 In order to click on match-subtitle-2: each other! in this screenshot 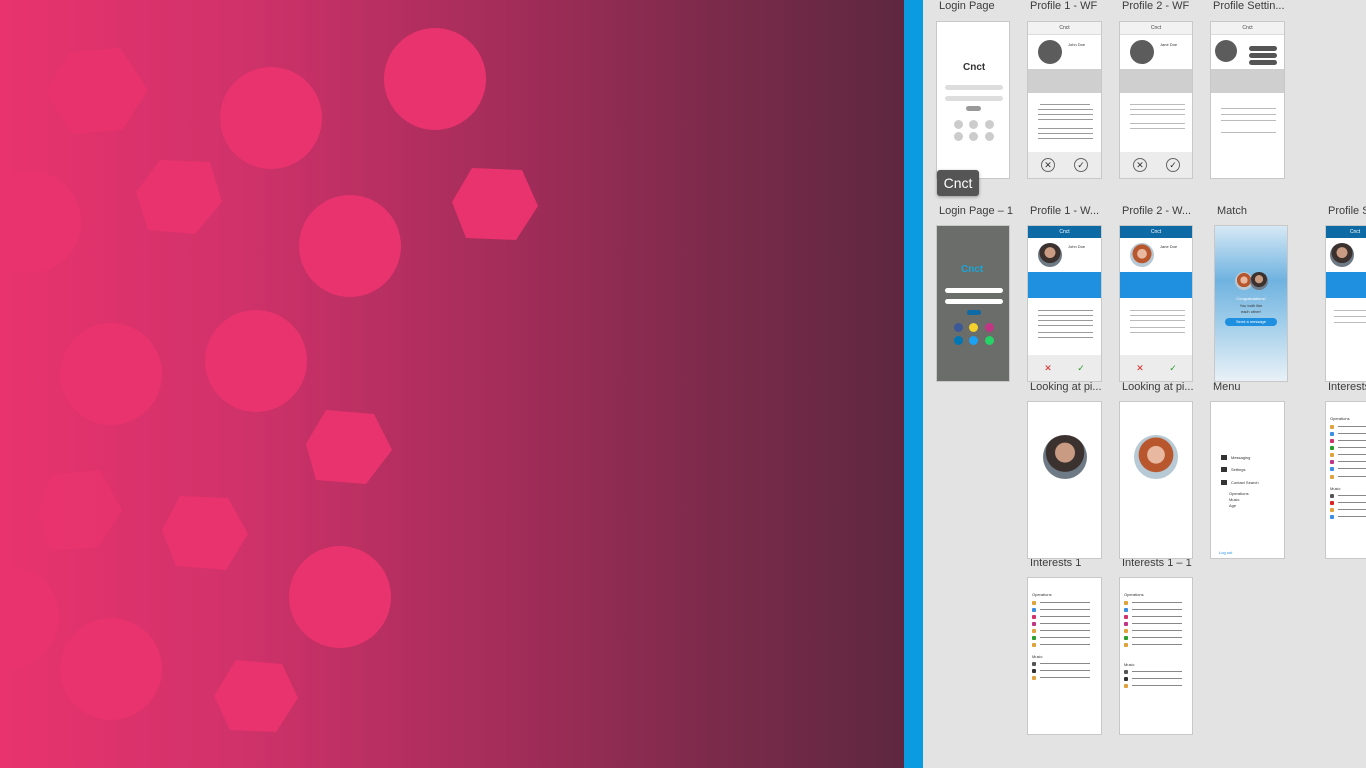, I will do `click(1250, 311)`.